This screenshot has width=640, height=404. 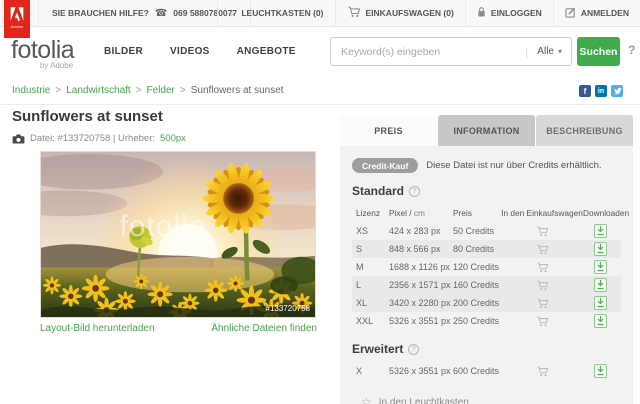 I want to click on lock-icon, so click(x=481, y=13).